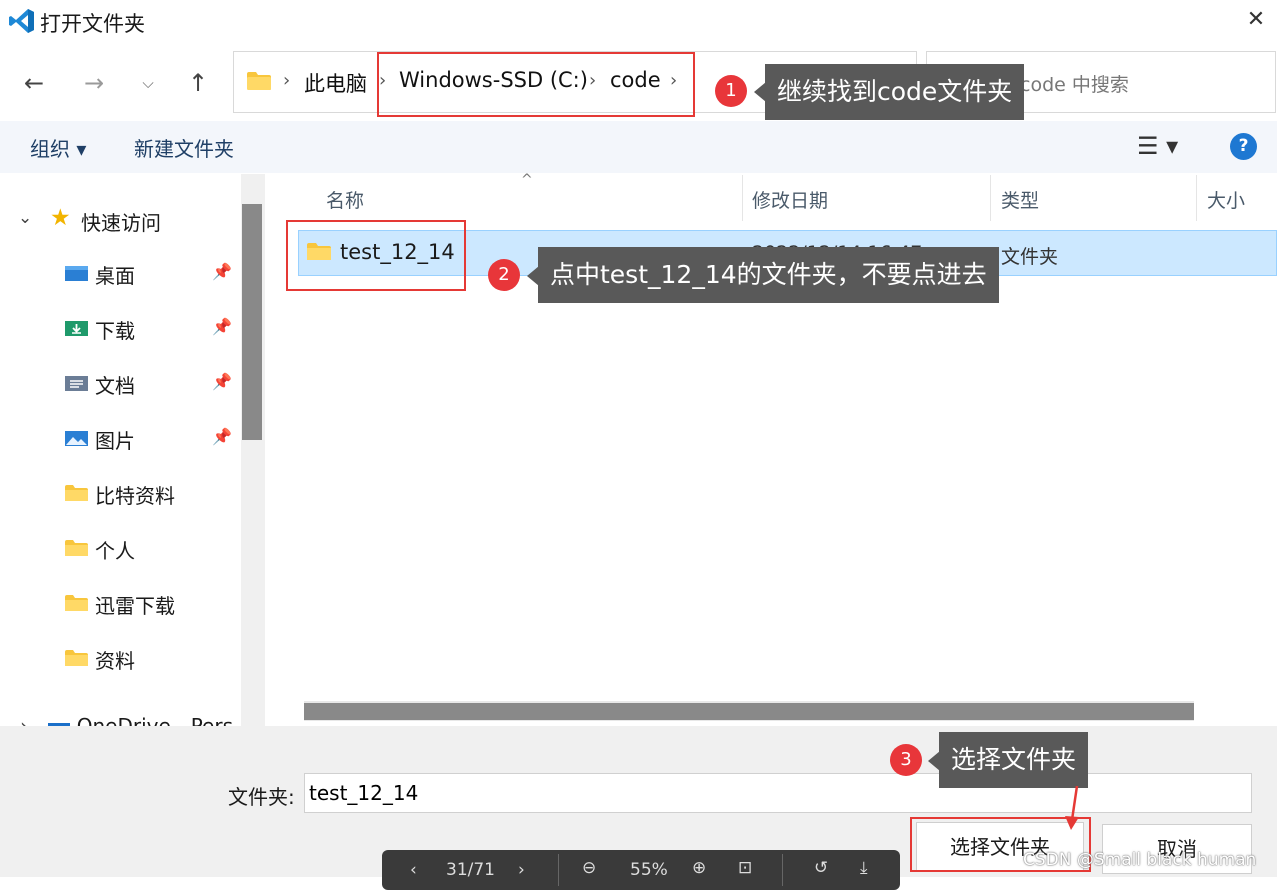 The width and height of the screenshot is (1277, 890). I want to click on star-icon: ★, so click(60, 218).